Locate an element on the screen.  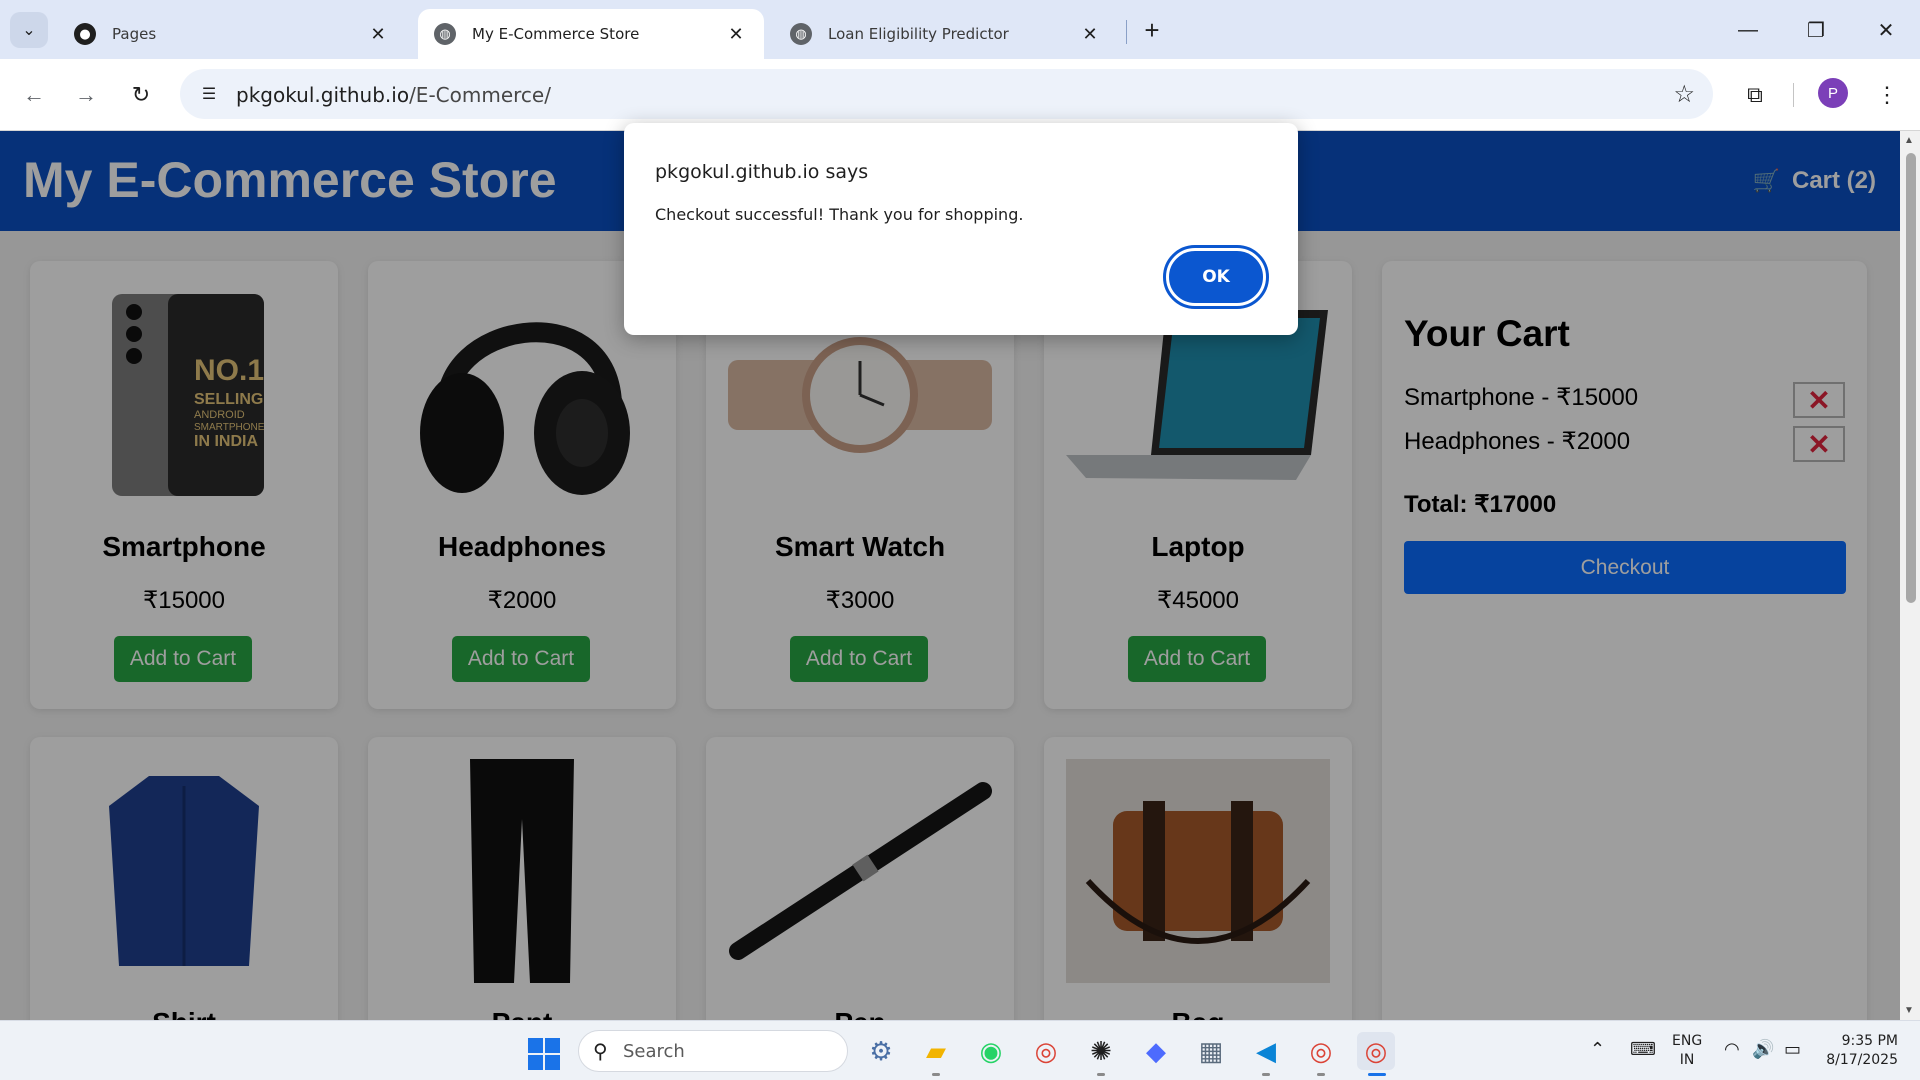
restore-button: ❐ is located at coordinates (1816, 30).